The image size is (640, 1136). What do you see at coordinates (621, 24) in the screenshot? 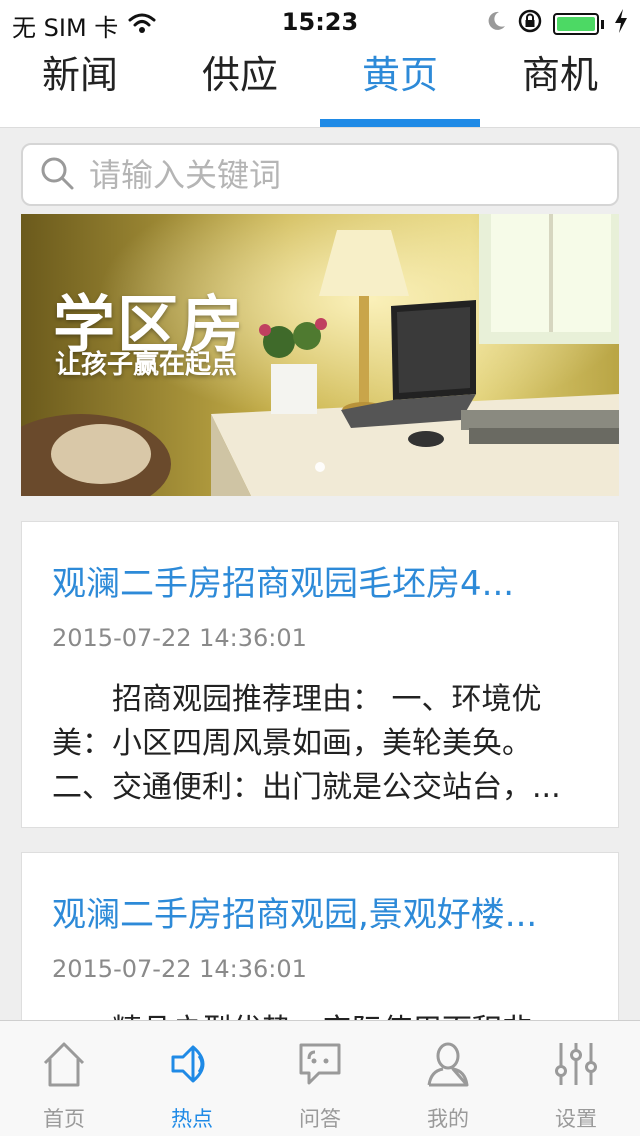
I see `charging-icon` at bounding box center [621, 24].